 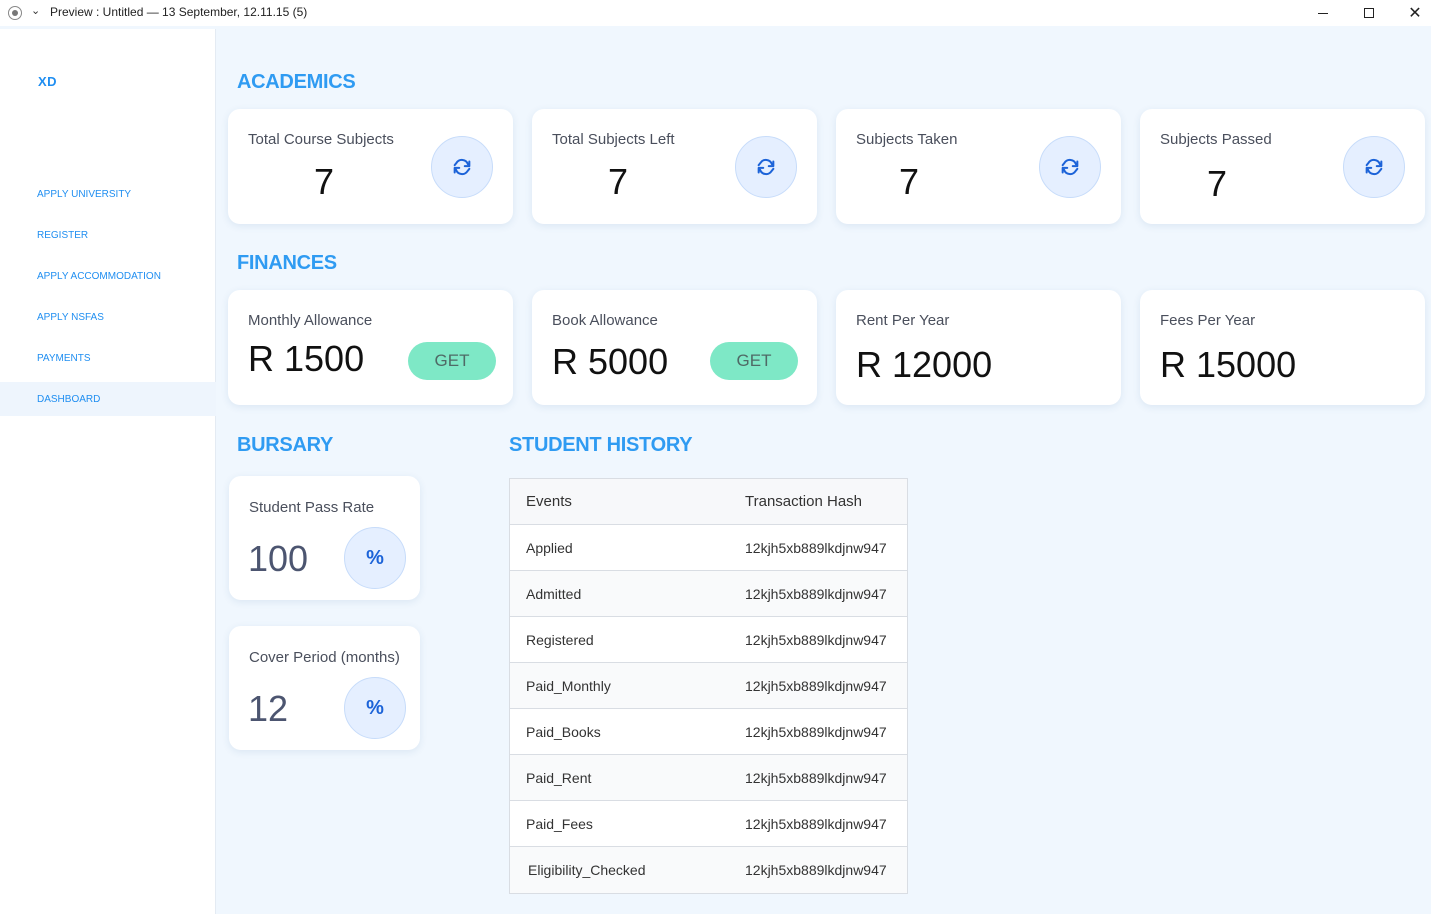 I want to click on minimize-button, so click(x=1323, y=13).